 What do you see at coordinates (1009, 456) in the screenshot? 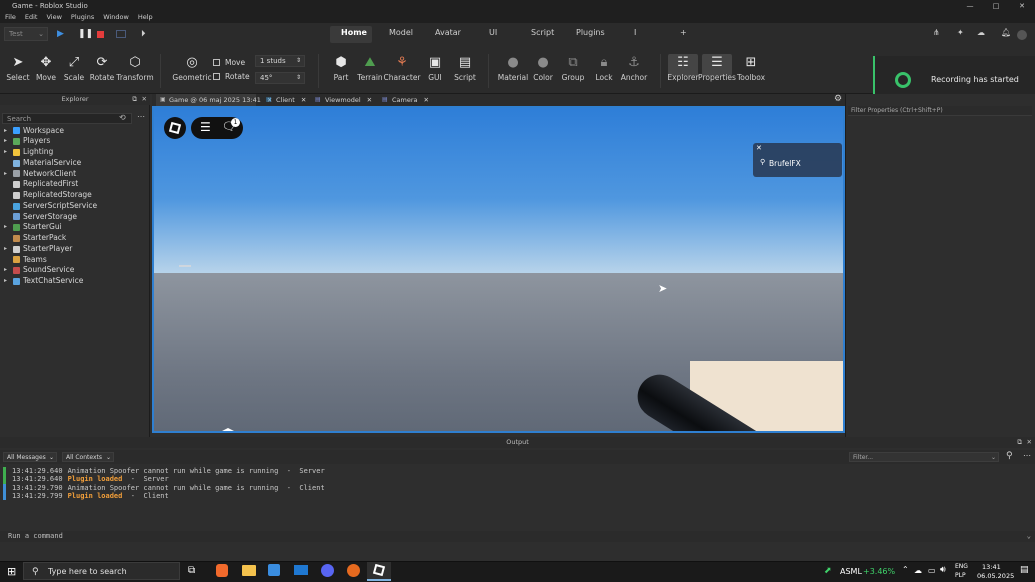
I see `clear-output-icon: ⚲` at bounding box center [1009, 456].